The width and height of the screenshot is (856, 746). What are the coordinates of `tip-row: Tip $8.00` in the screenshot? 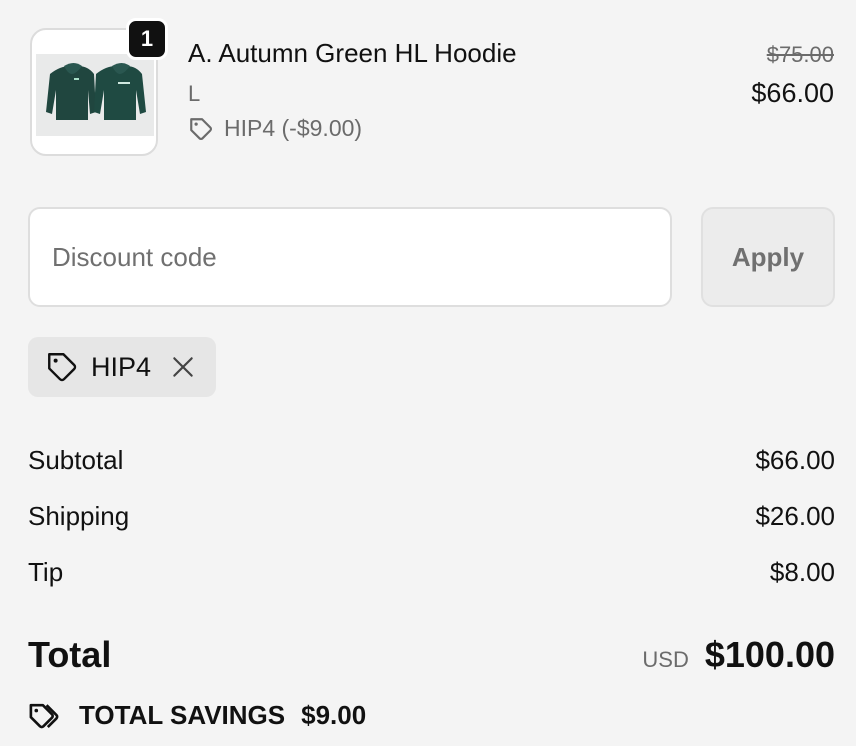 It's located at (431, 572).